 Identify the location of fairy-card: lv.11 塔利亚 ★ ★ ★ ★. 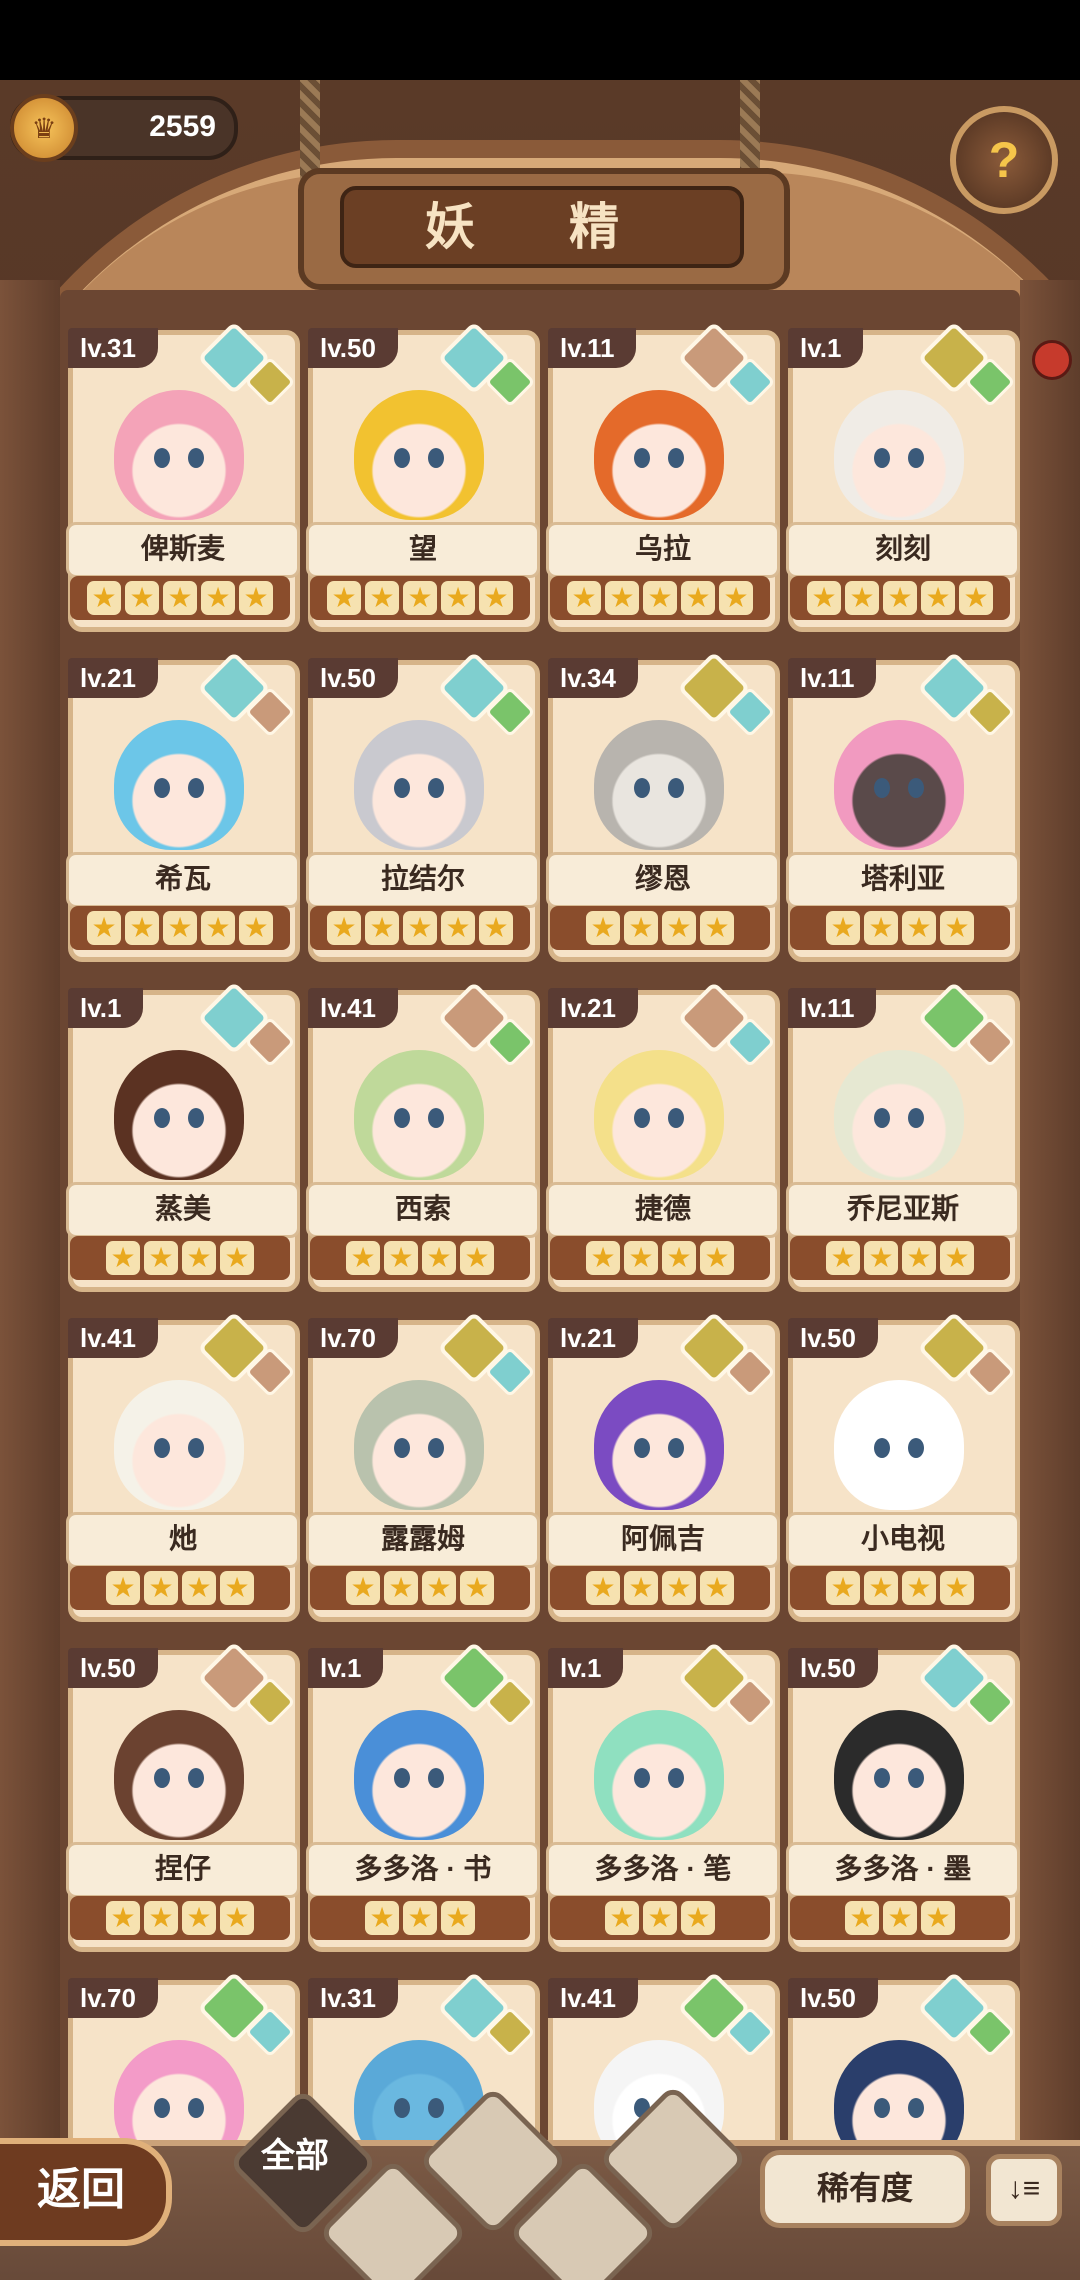
(900, 806).